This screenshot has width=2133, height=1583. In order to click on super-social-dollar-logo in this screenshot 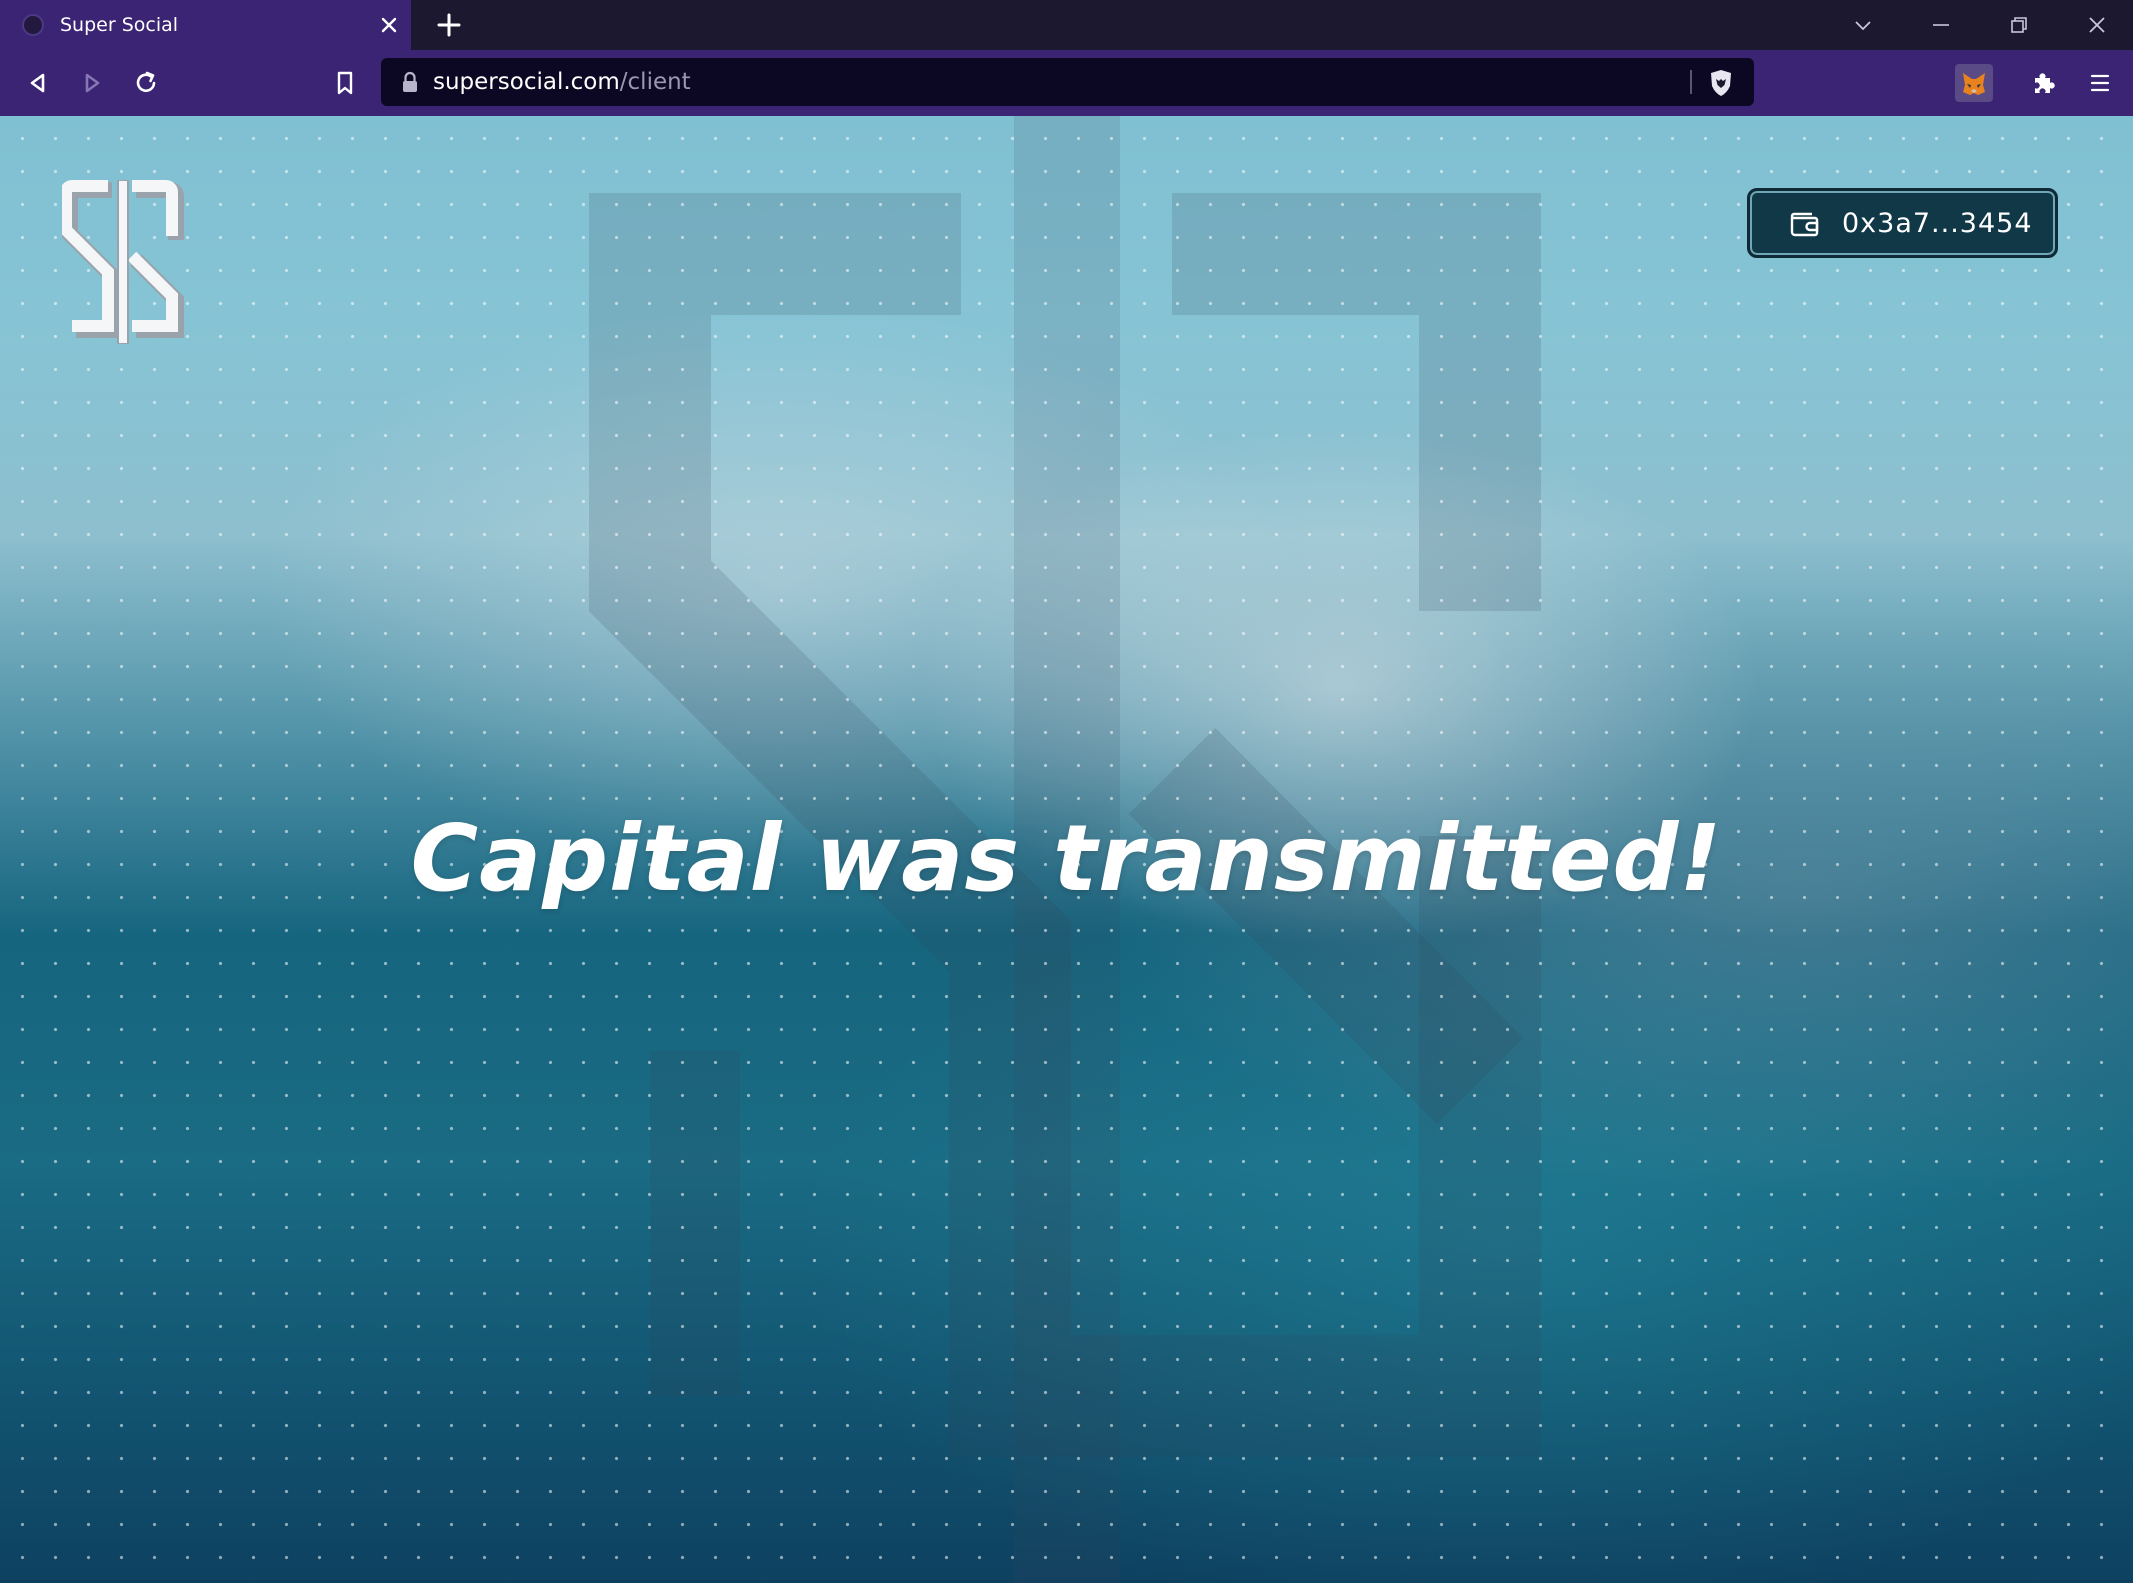, I will do `click(123, 262)`.